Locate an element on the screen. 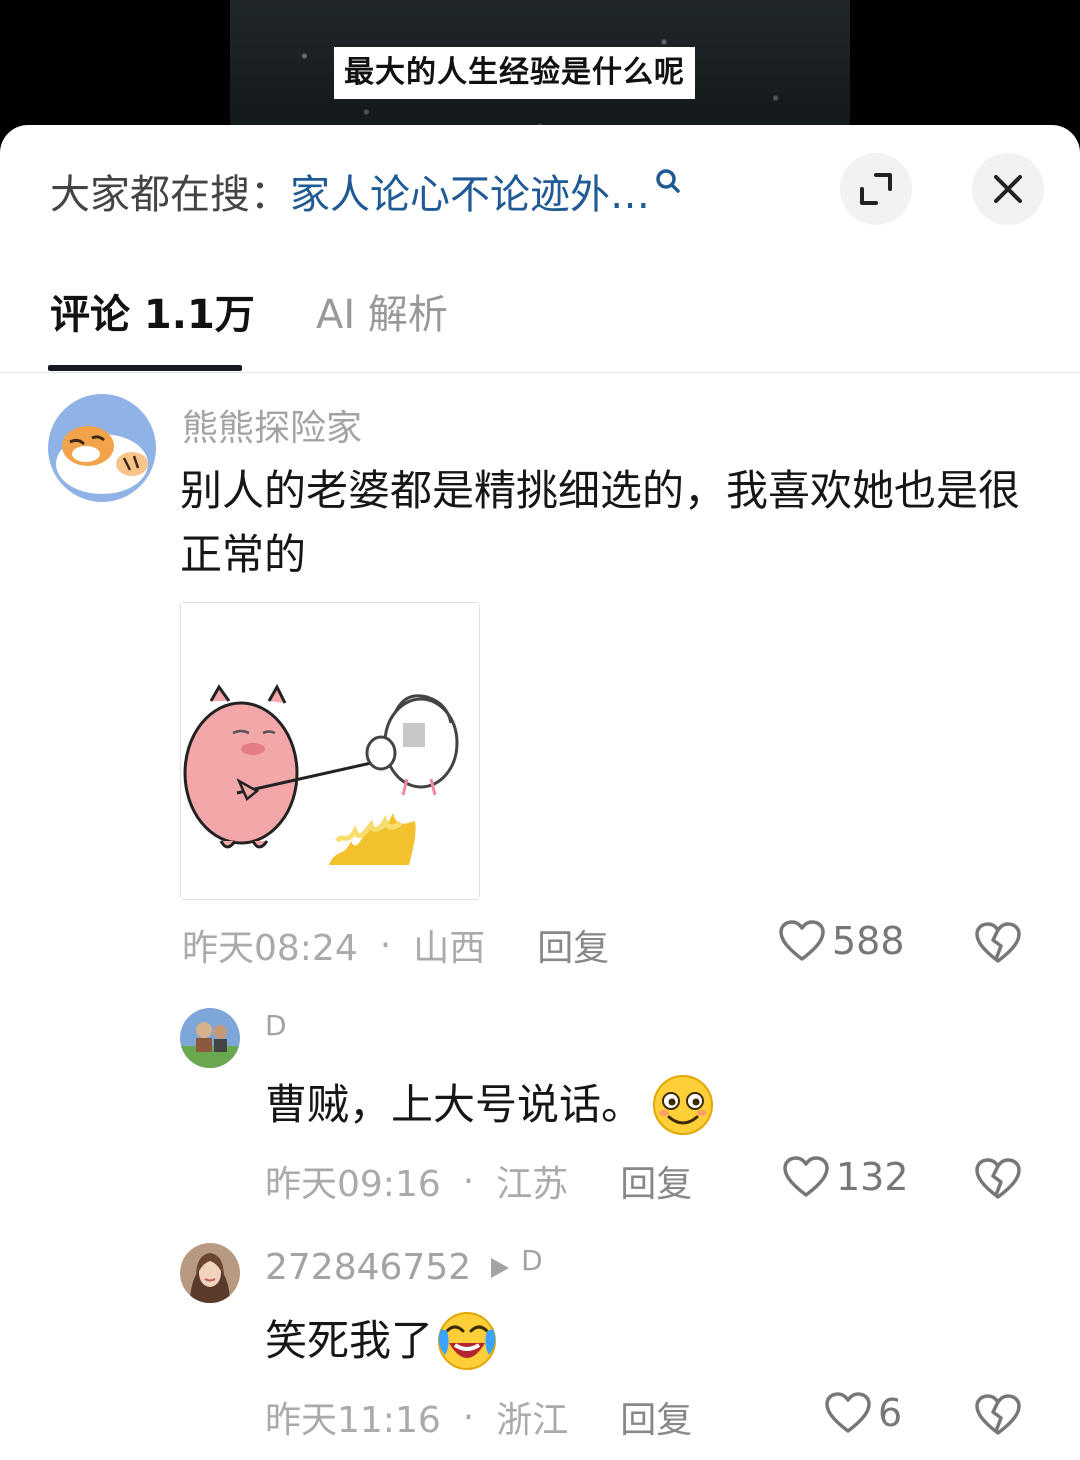  comment-sticker is located at coordinates (330, 751).